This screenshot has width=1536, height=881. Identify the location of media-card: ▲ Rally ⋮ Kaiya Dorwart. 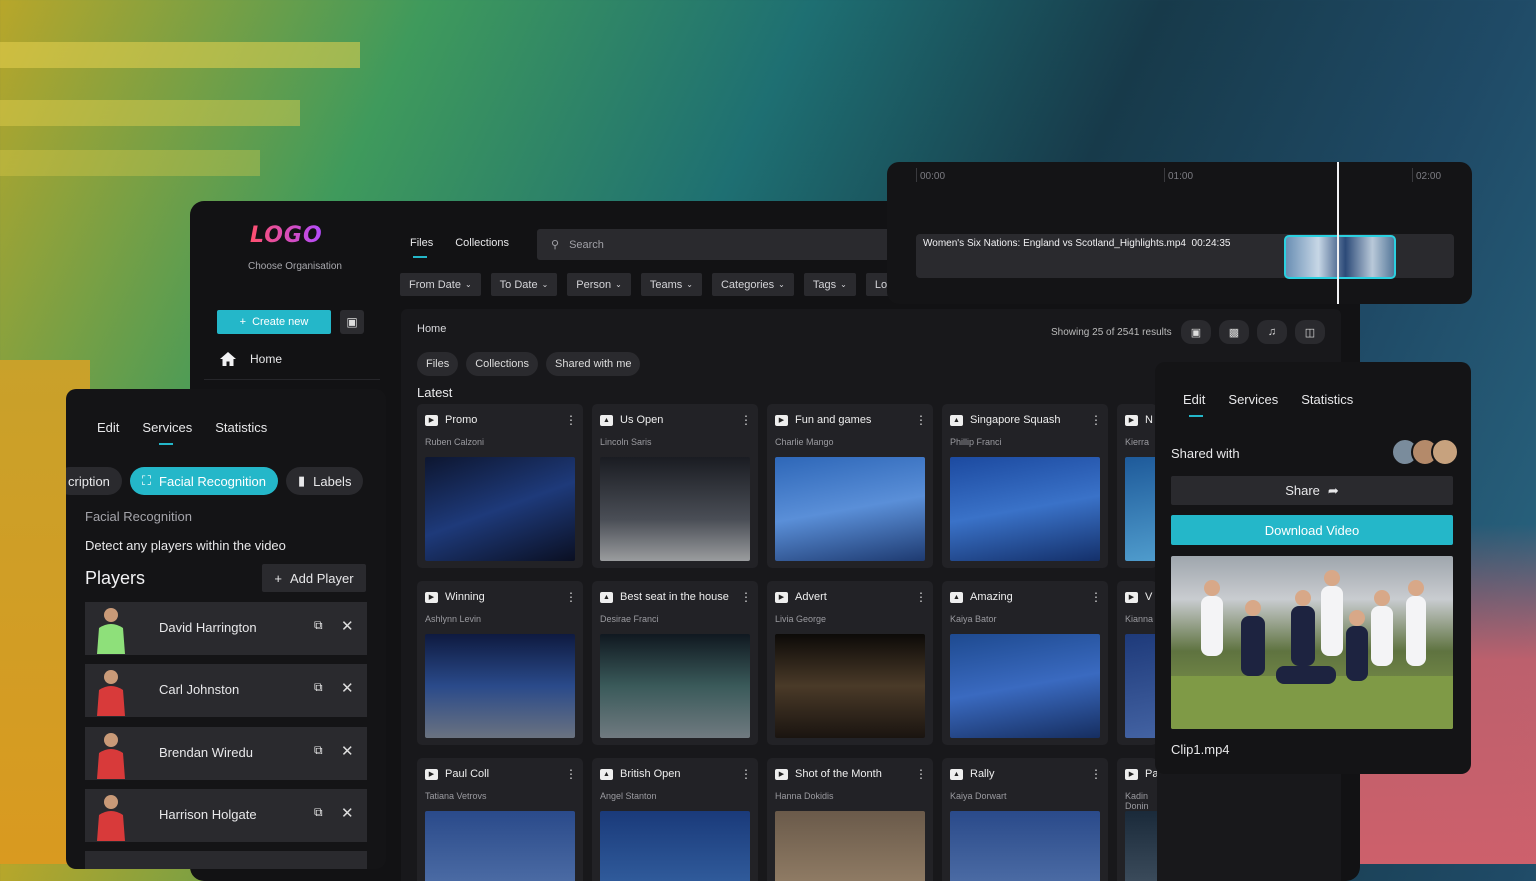
(1025, 819).